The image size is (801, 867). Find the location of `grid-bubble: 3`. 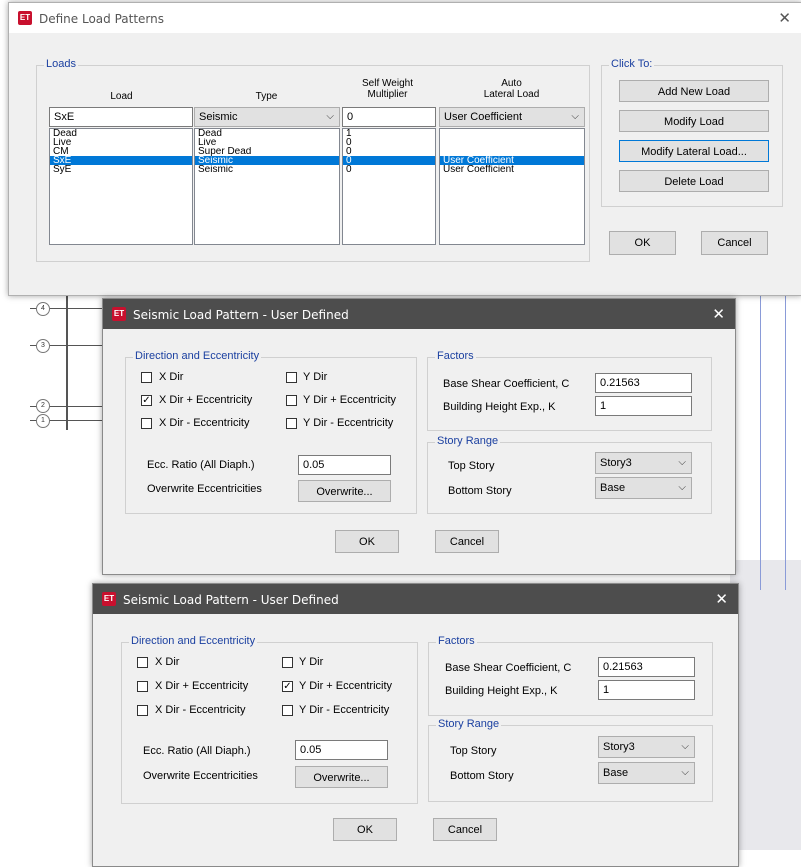

grid-bubble: 3 is located at coordinates (43, 346).